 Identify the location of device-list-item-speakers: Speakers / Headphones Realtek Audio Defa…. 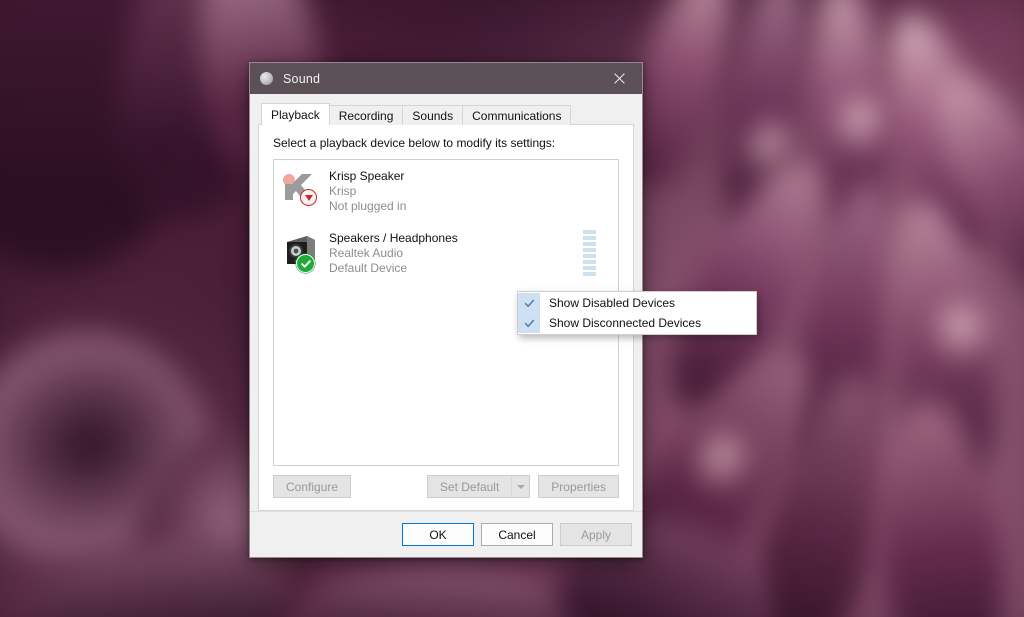
(446, 253).